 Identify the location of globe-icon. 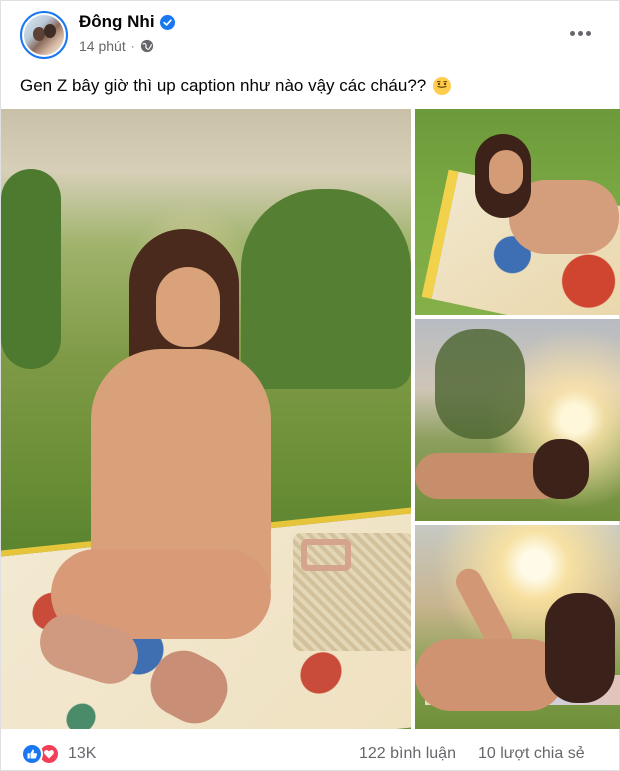
(147, 46).